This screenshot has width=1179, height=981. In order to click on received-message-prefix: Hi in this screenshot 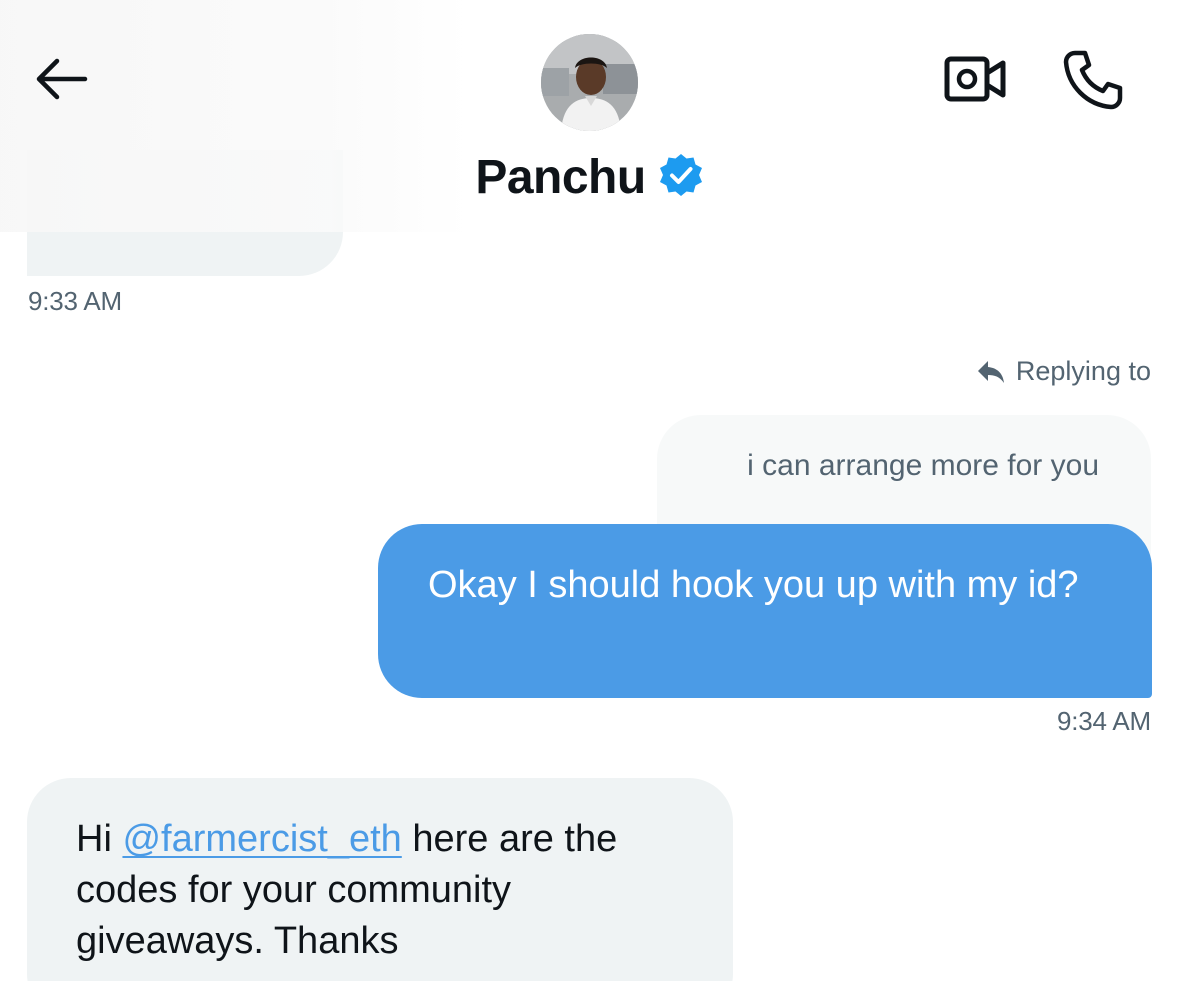, I will do `click(99, 839)`.